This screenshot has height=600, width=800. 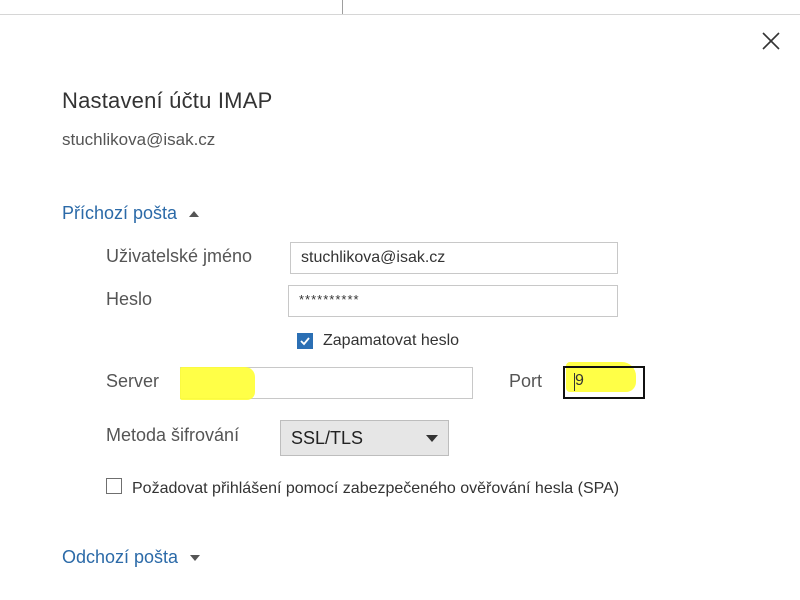 I want to click on username-label: Uživatelské jméno, so click(x=179, y=256).